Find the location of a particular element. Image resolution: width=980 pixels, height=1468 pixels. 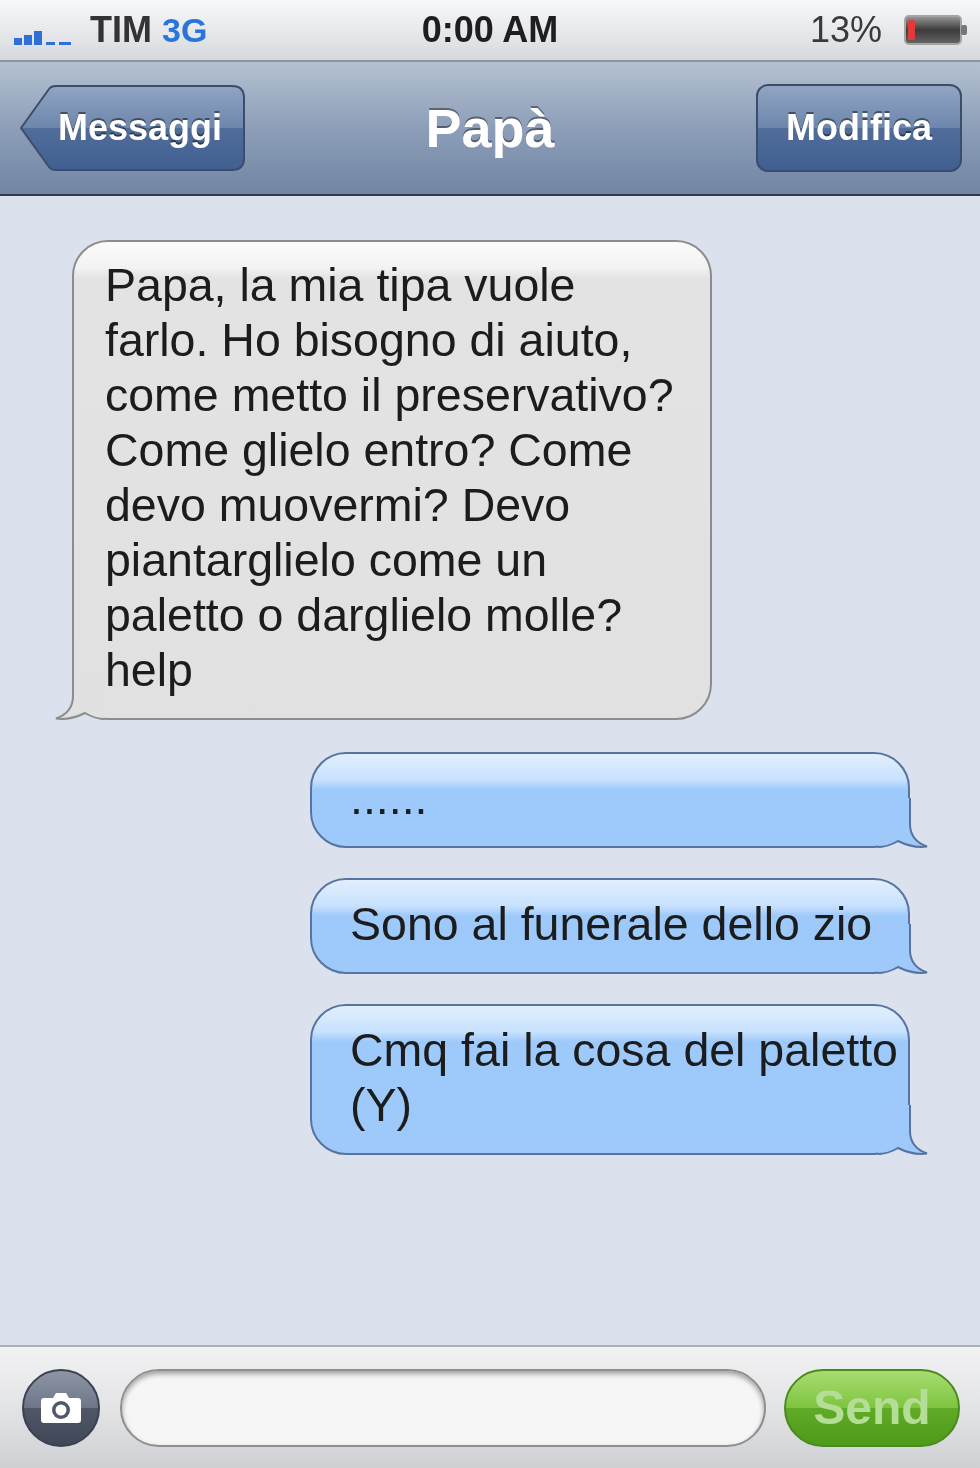

battery-percentage: 13% is located at coordinates (845, 30).